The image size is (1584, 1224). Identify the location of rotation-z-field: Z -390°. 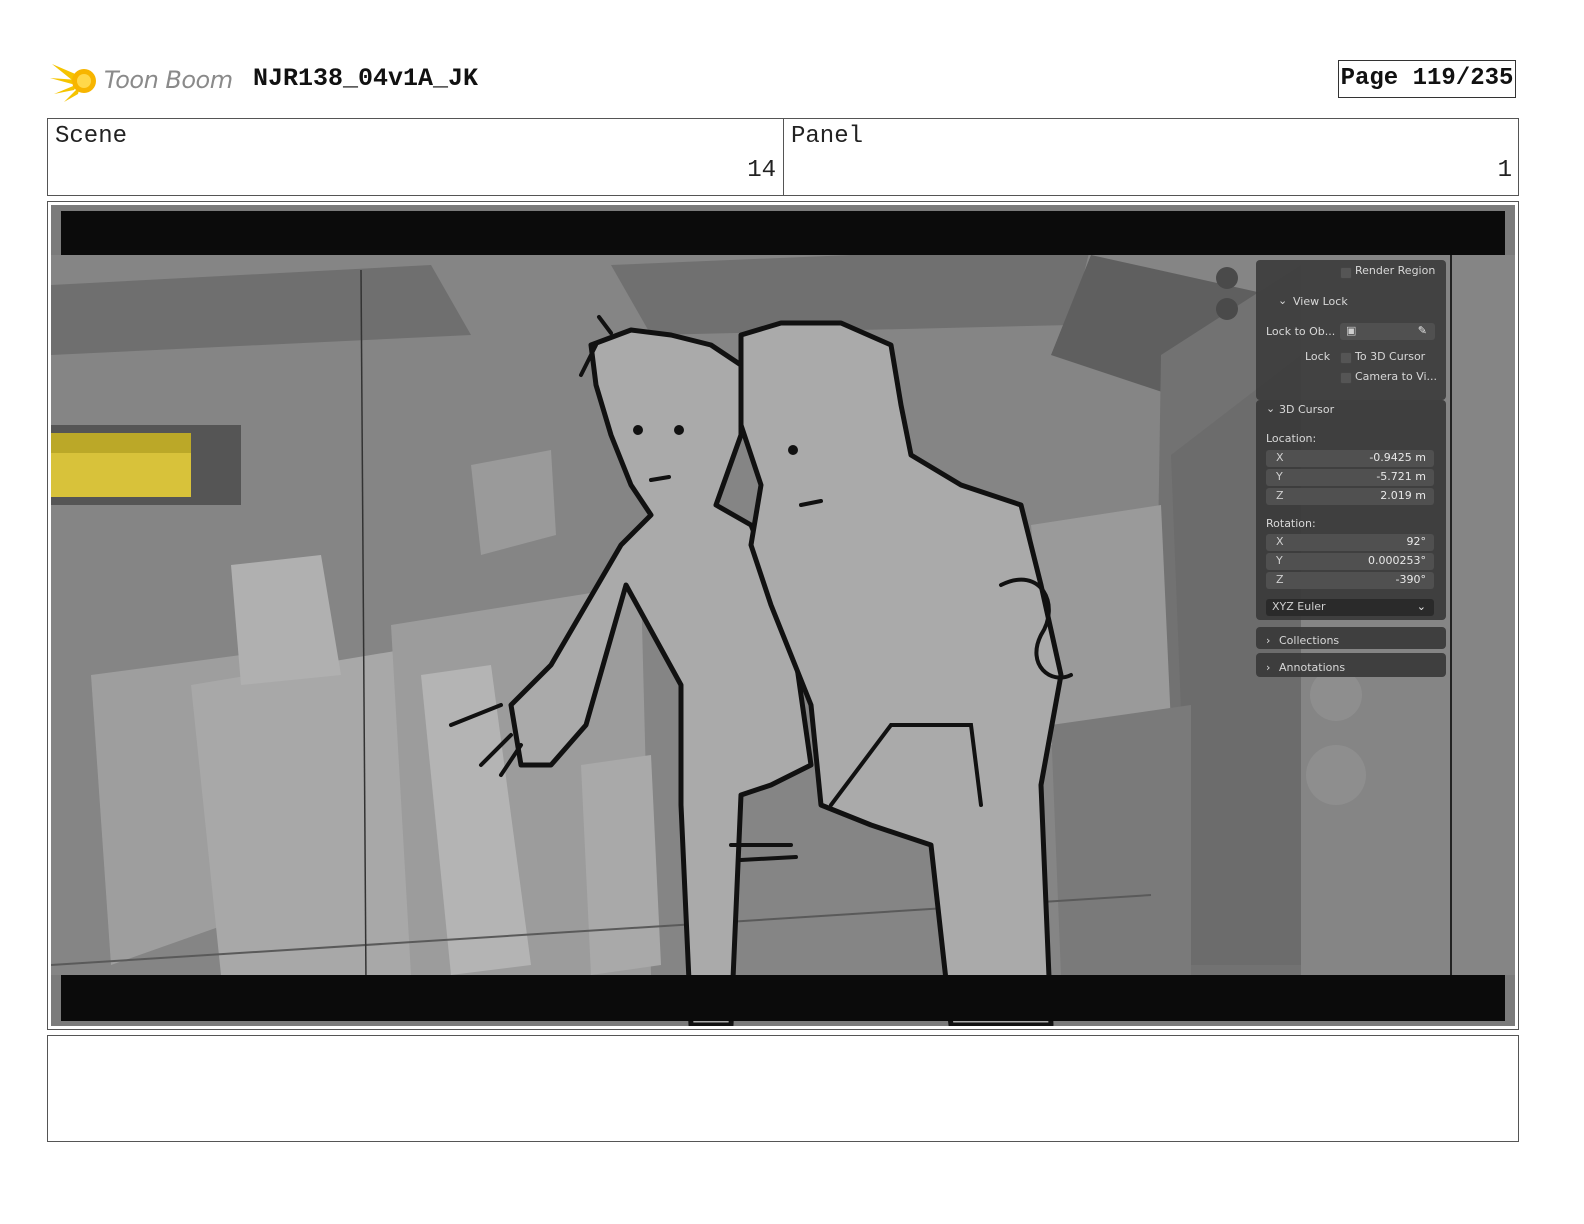
(1350, 580).